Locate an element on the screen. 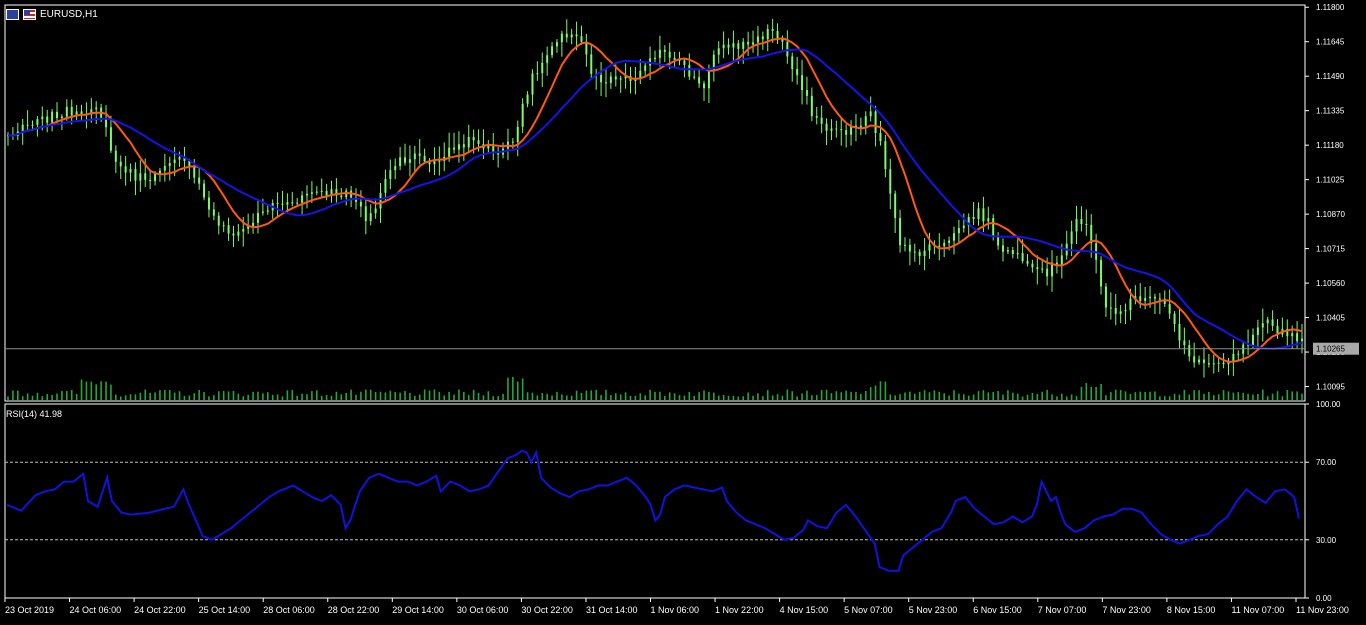 Image resolution: width=1366 pixels, height=625 pixels. eu-flag-icon is located at coordinates (12, 14).